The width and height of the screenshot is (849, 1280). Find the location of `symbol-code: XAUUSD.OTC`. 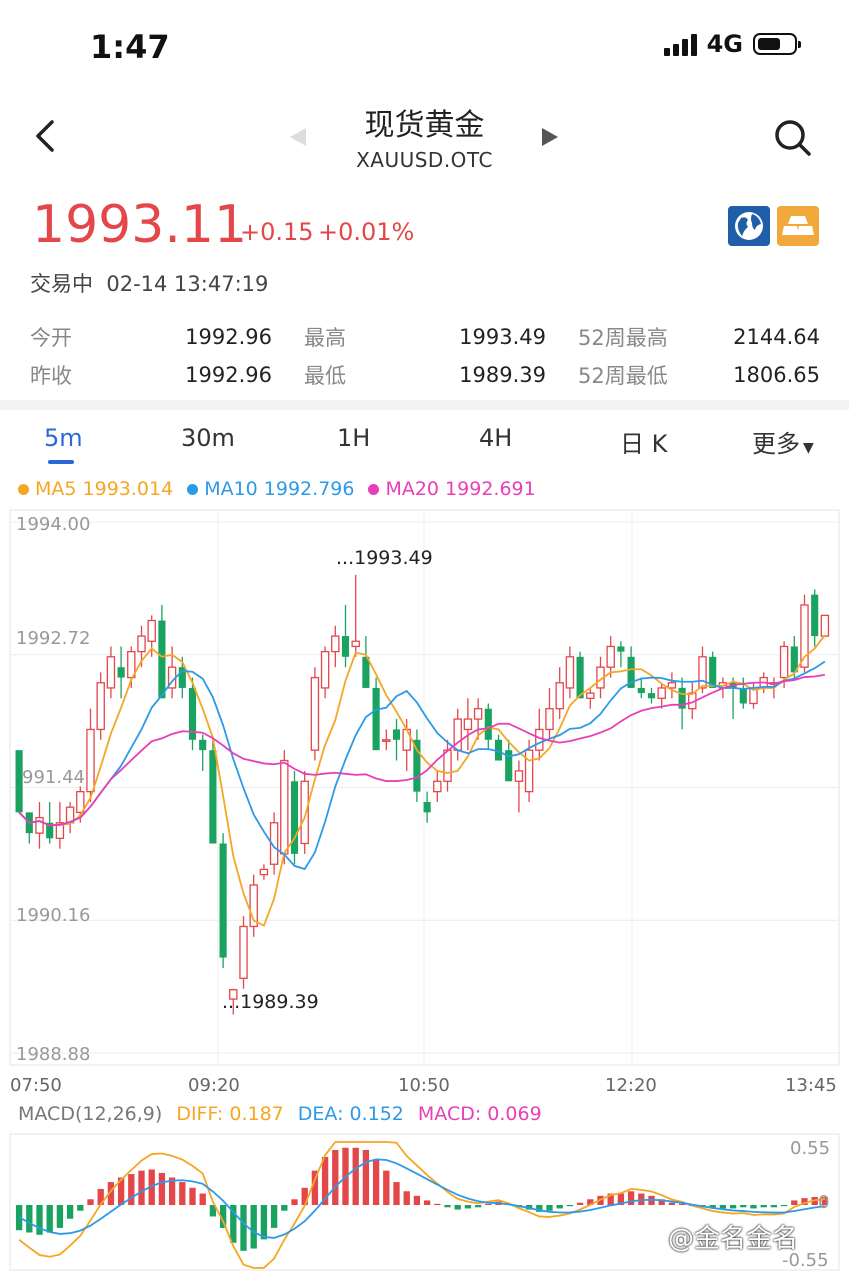

symbol-code: XAUUSD.OTC is located at coordinates (424, 160).